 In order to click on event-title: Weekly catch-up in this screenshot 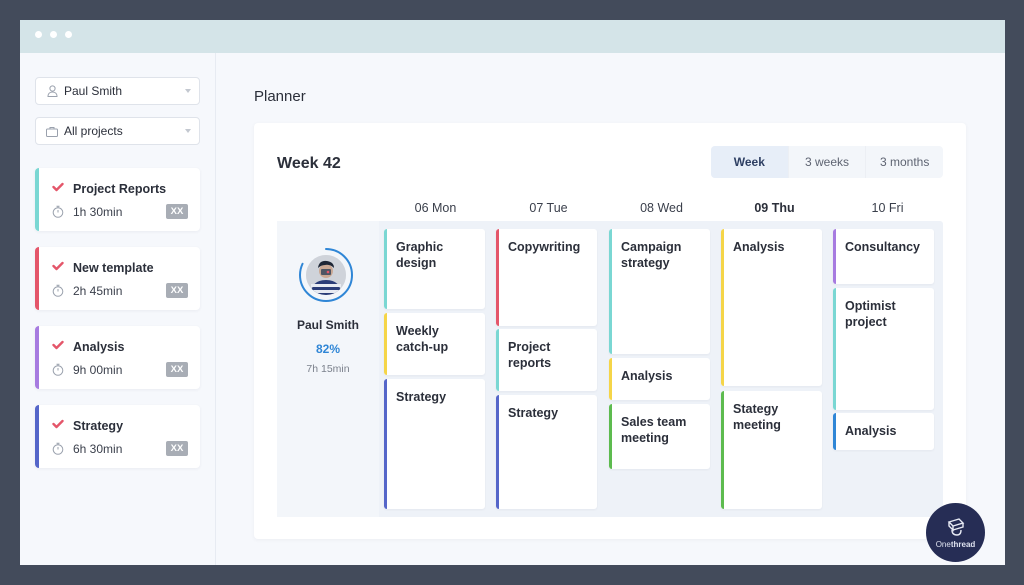, I will do `click(422, 339)`.